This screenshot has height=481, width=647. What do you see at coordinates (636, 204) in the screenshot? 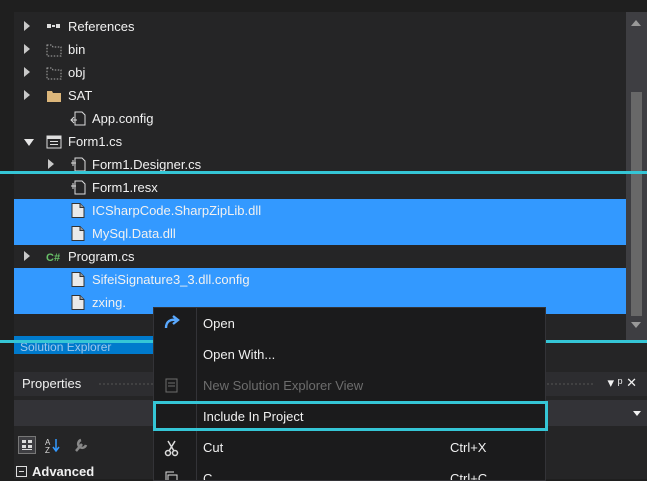
I see `scroll-thumb` at bounding box center [636, 204].